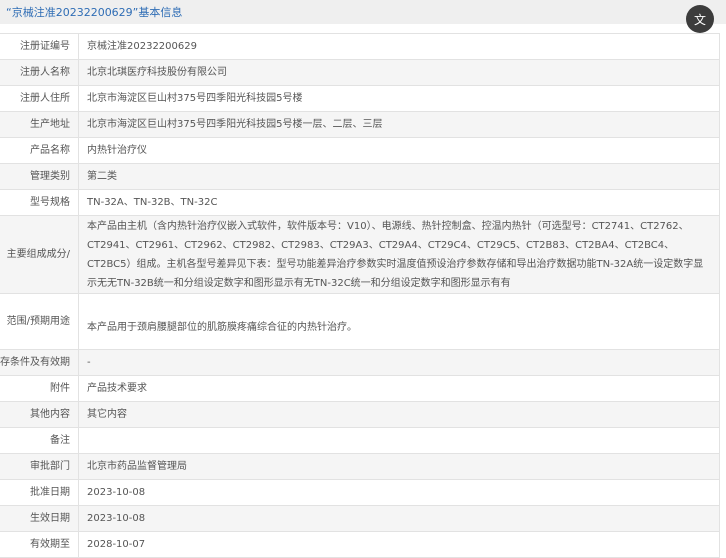 The width and height of the screenshot is (726, 558). I want to click on row-label: 型号规格, so click(39, 202).